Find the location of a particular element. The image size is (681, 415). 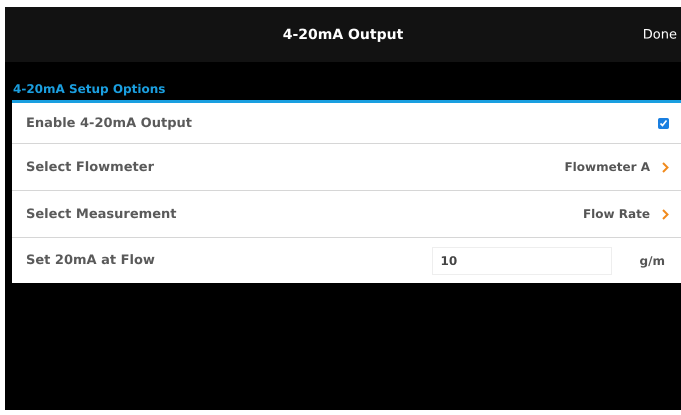

nav-title: 4-20mA Output is located at coordinates (343, 34).